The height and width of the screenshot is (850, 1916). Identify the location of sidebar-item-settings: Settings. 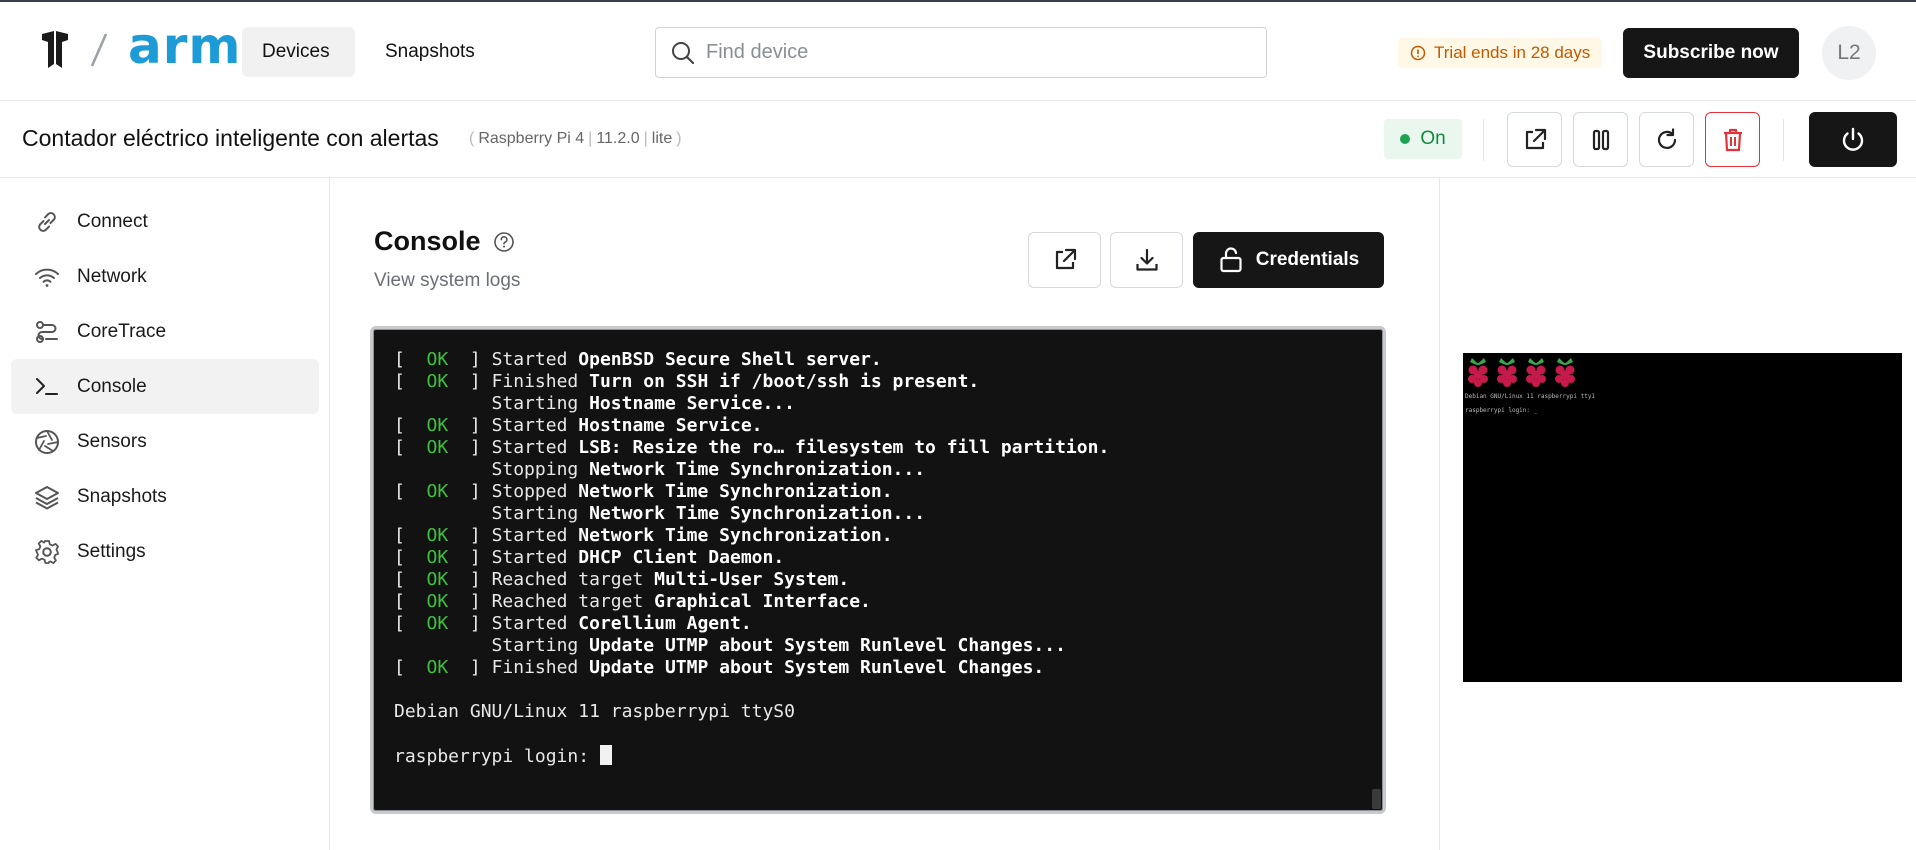
(165, 551).